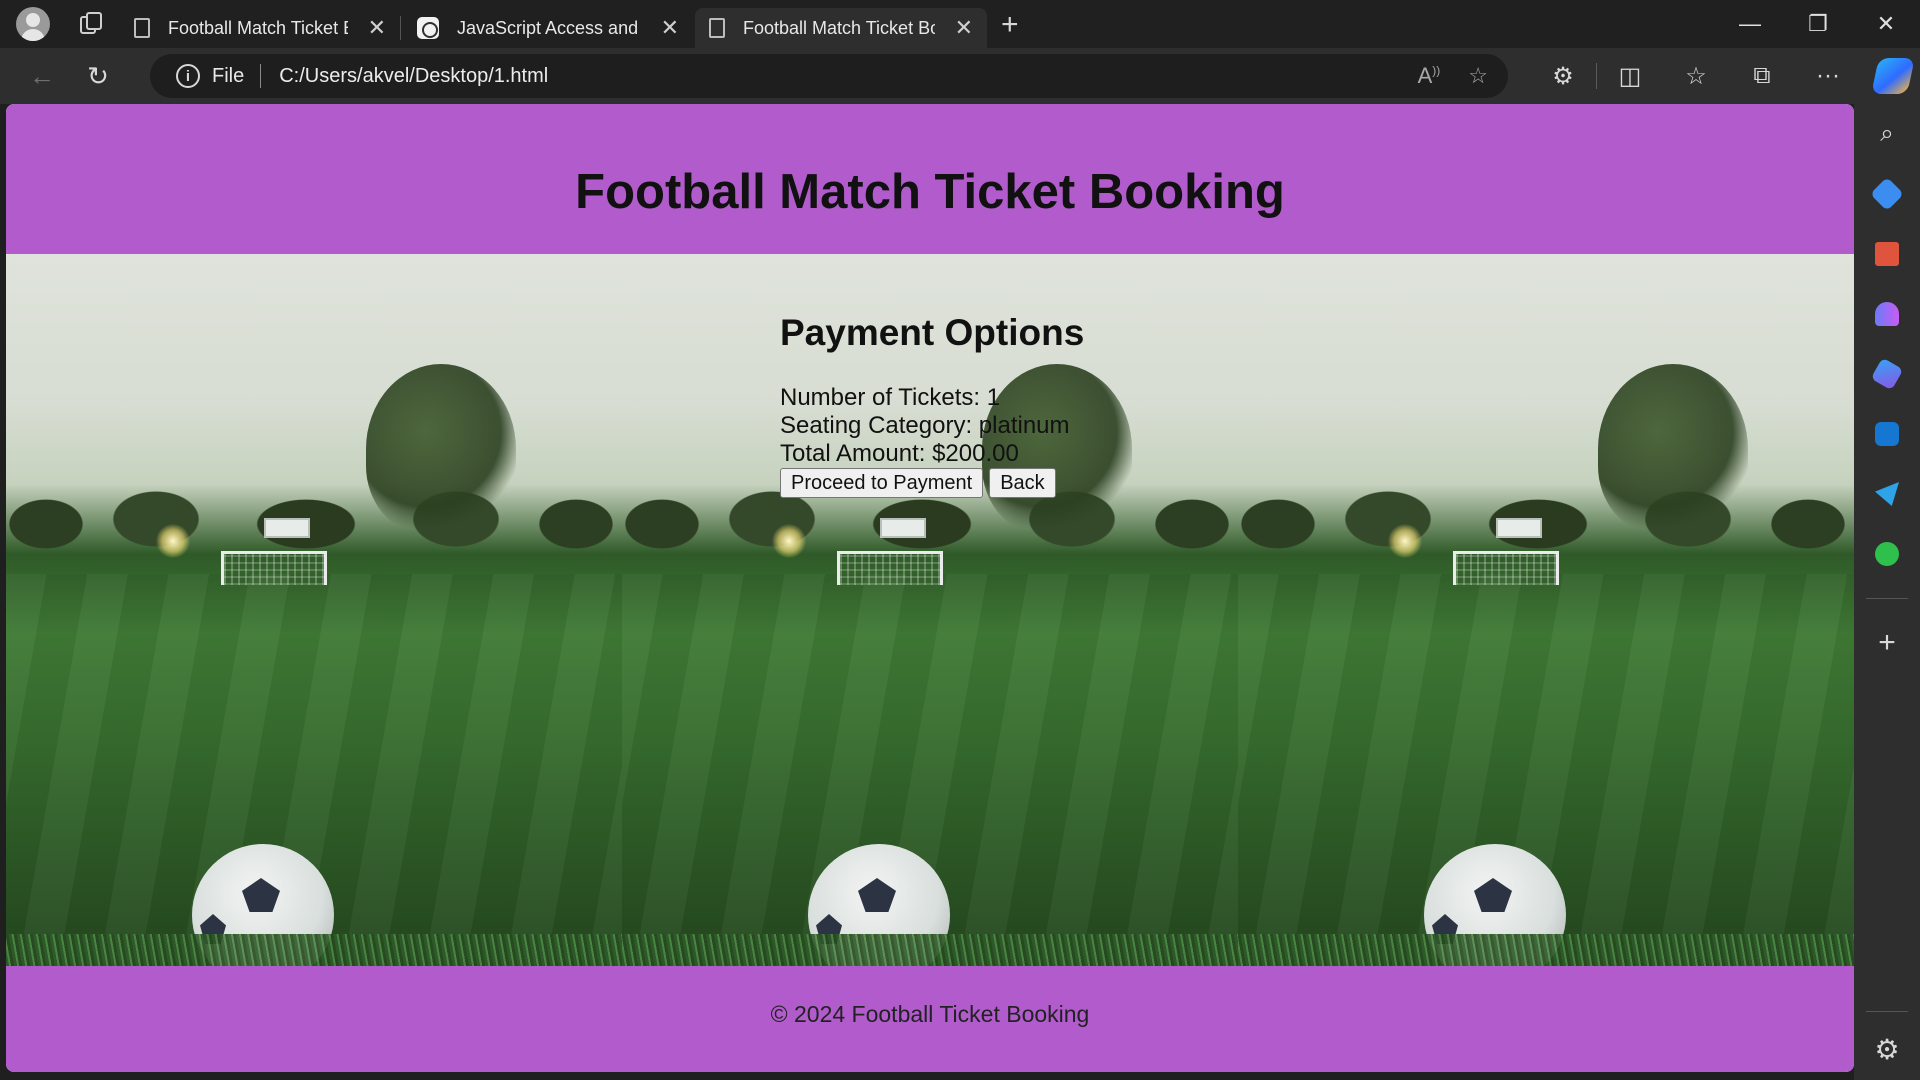 Image resolution: width=1920 pixels, height=1080 pixels. I want to click on toolbar-icons: ⚙ ◫ ☆ ⧉ ···, so click(1722, 76).